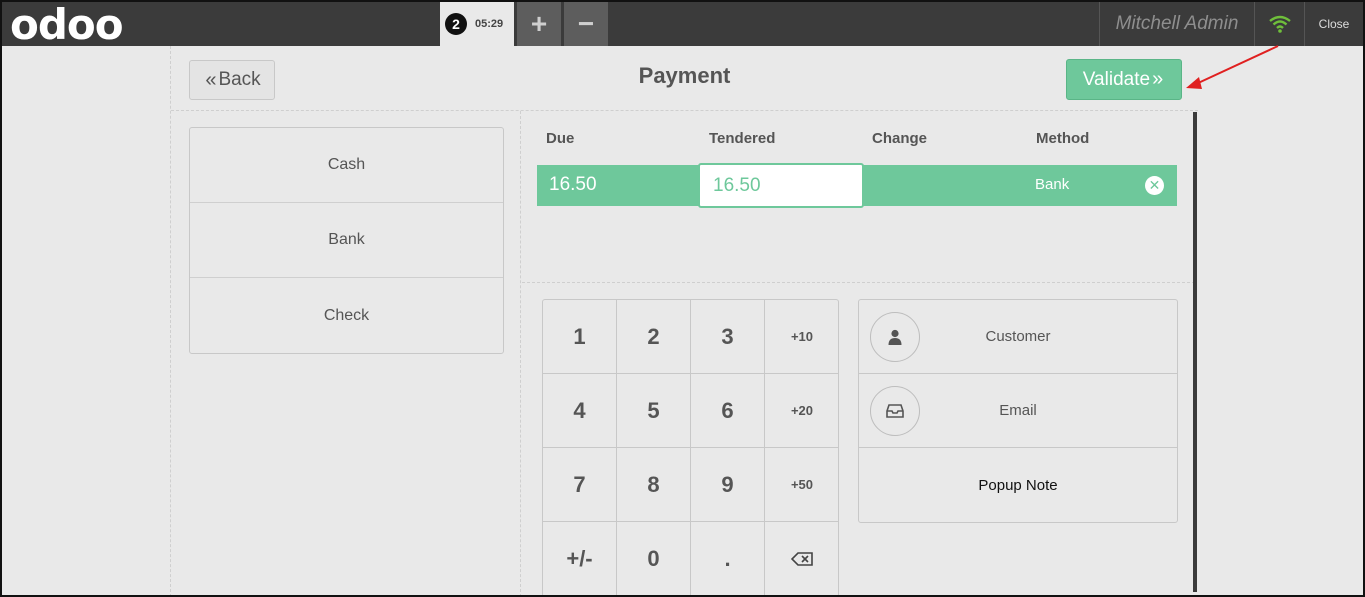 The height and width of the screenshot is (597, 1365). What do you see at coordinates (1052, 184) in the screenshot?
I see `paymentline-method: Bank` at bounding box center [1052, 184].